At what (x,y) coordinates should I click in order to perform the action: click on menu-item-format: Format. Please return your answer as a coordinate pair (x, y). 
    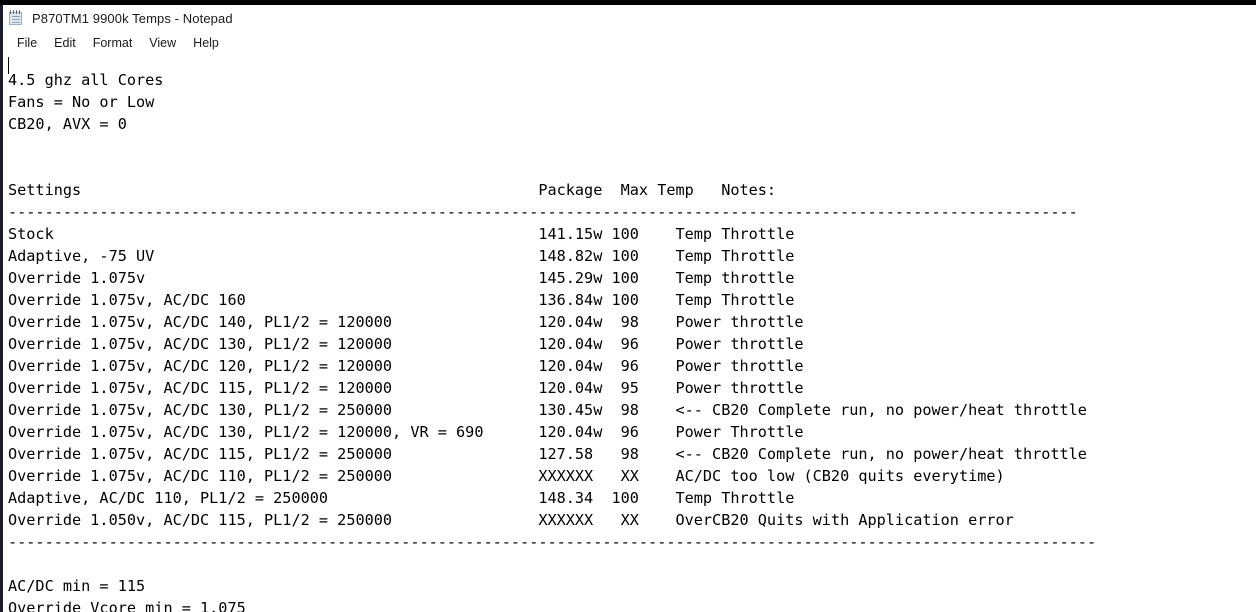
    Looking at the image, I should click on (113, 43).